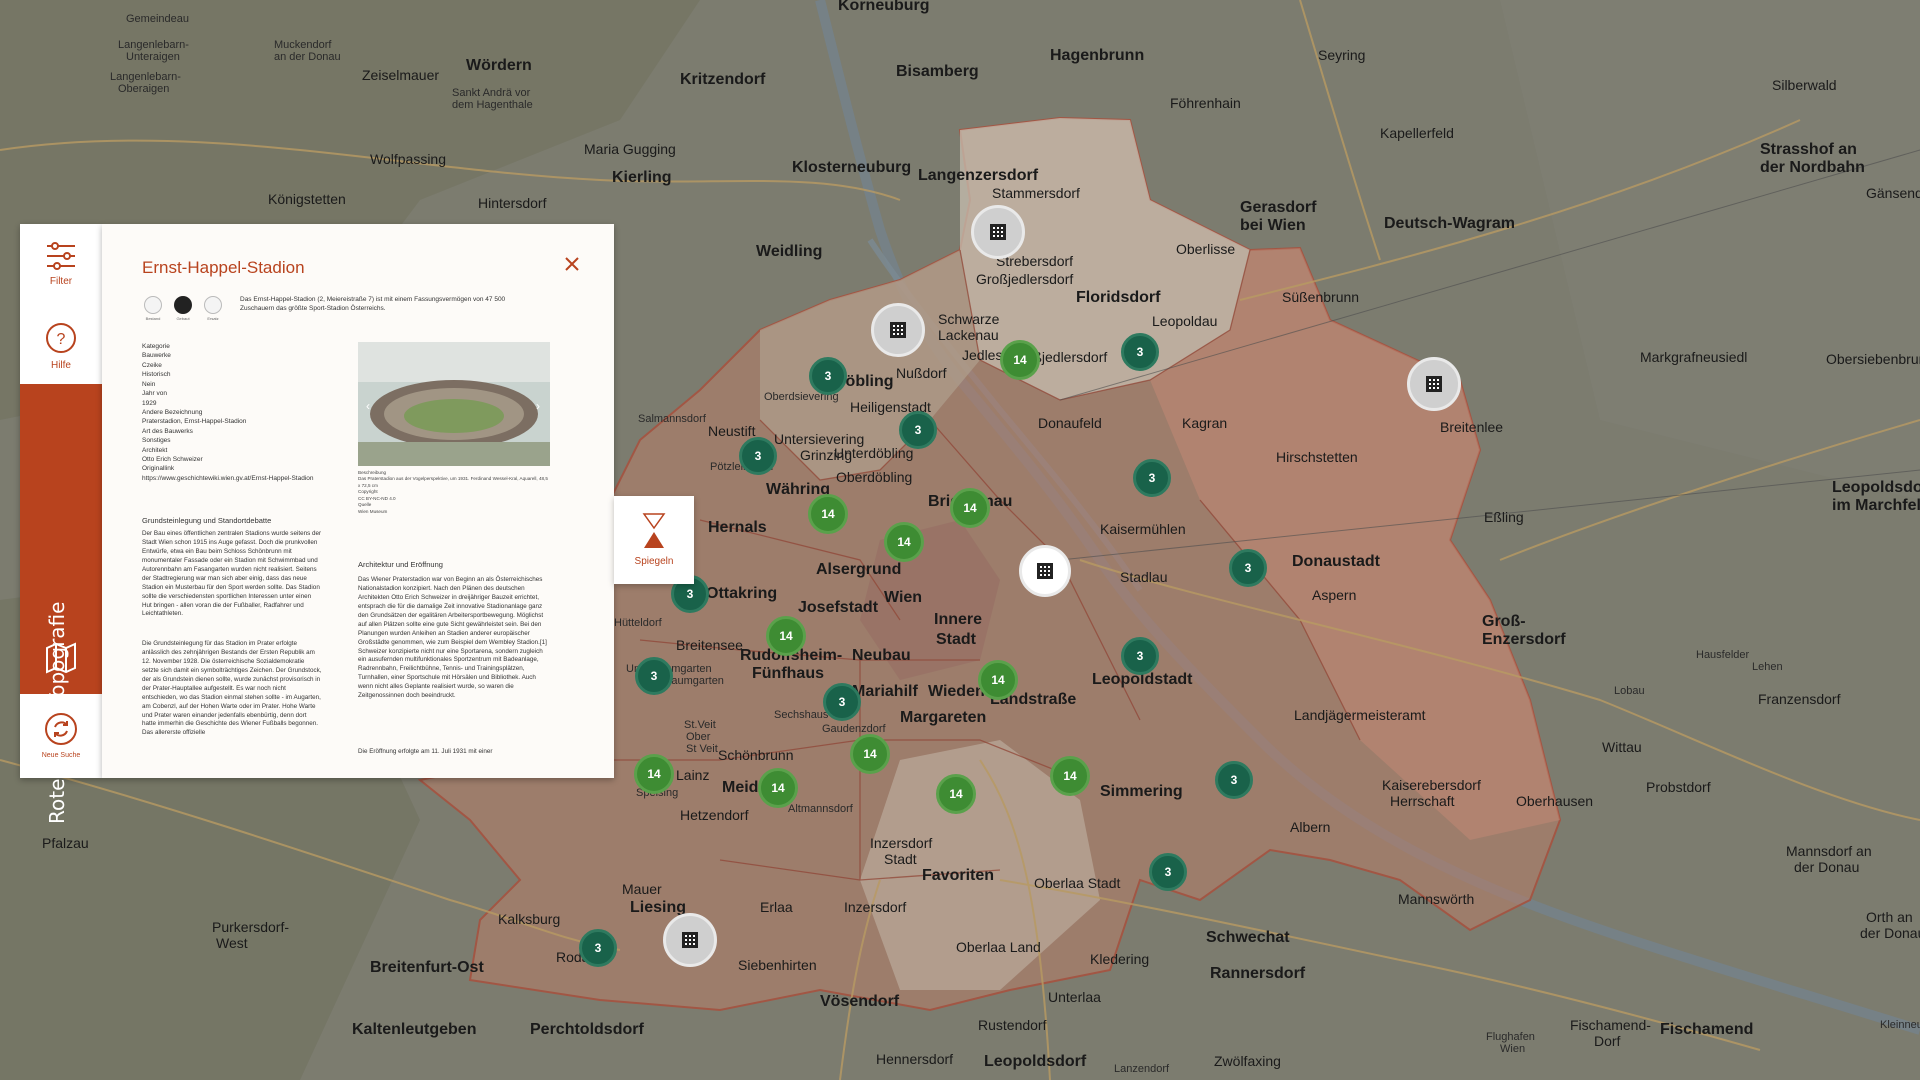  Describe the element at coordinates (251, 927) in the screenshot. I see `map-place-label: Purkersdorf-` at that location.